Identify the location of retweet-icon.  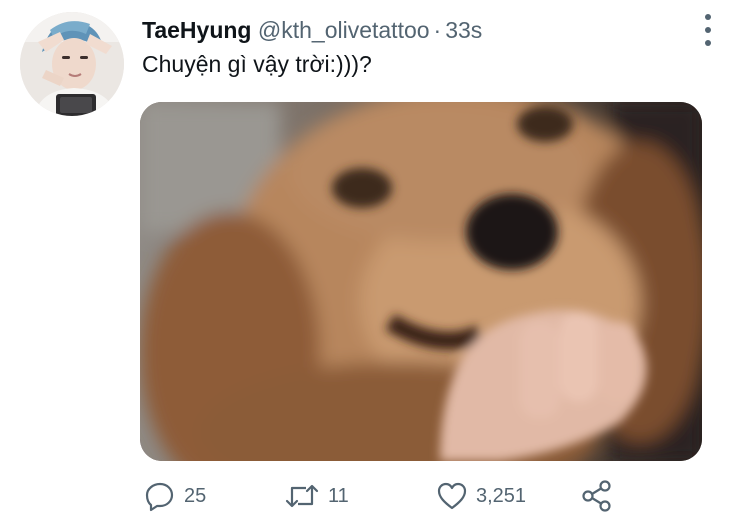
(302, 496).